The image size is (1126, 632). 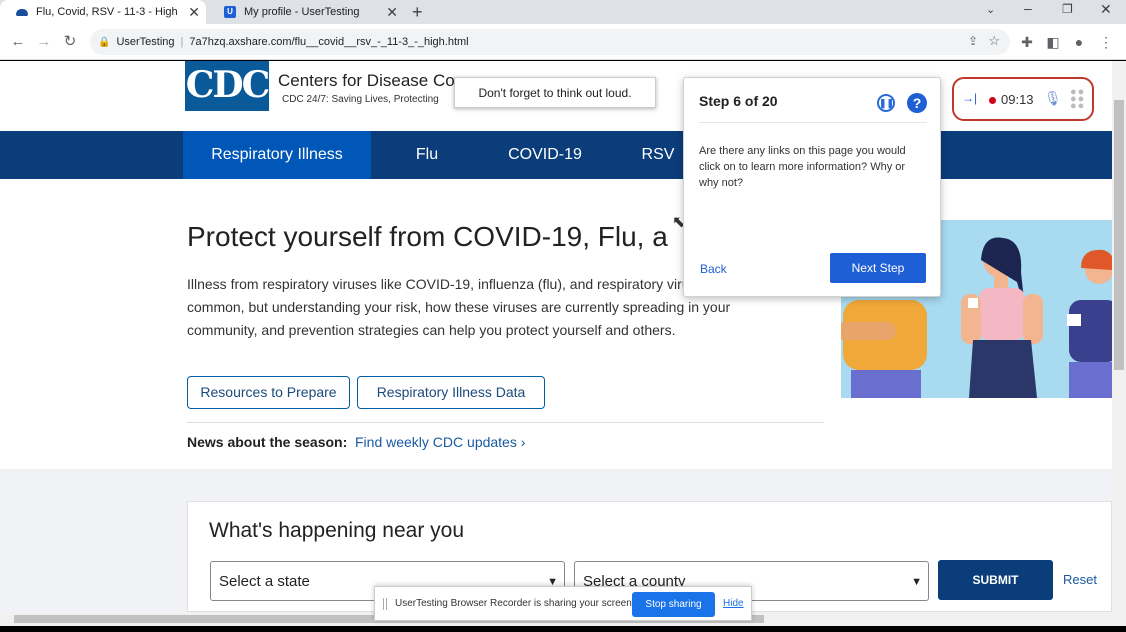 What do you see at coordinates (994, 41) in the screenshot?
I see `star-icon: ☆` at bounding box center [994, 41].